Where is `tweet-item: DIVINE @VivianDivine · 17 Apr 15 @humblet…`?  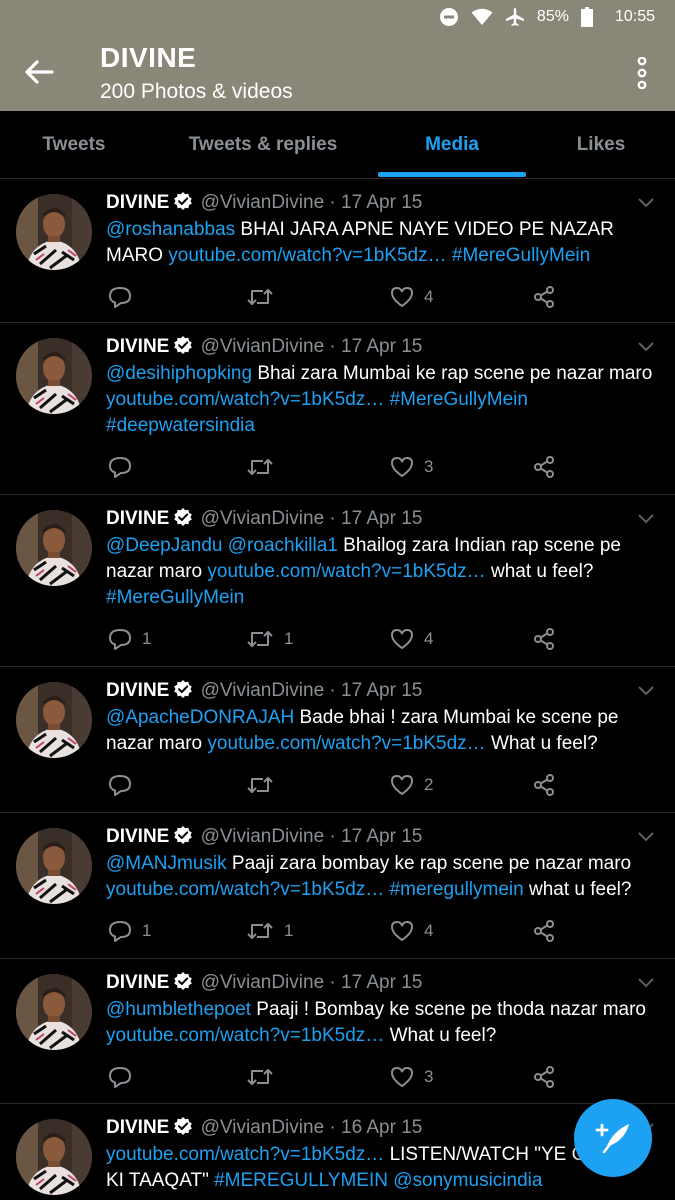
tweet-item: DIVINE @VivianDivine · 17 Apr 15 @humblet… is located at coordinates (337, 1031).